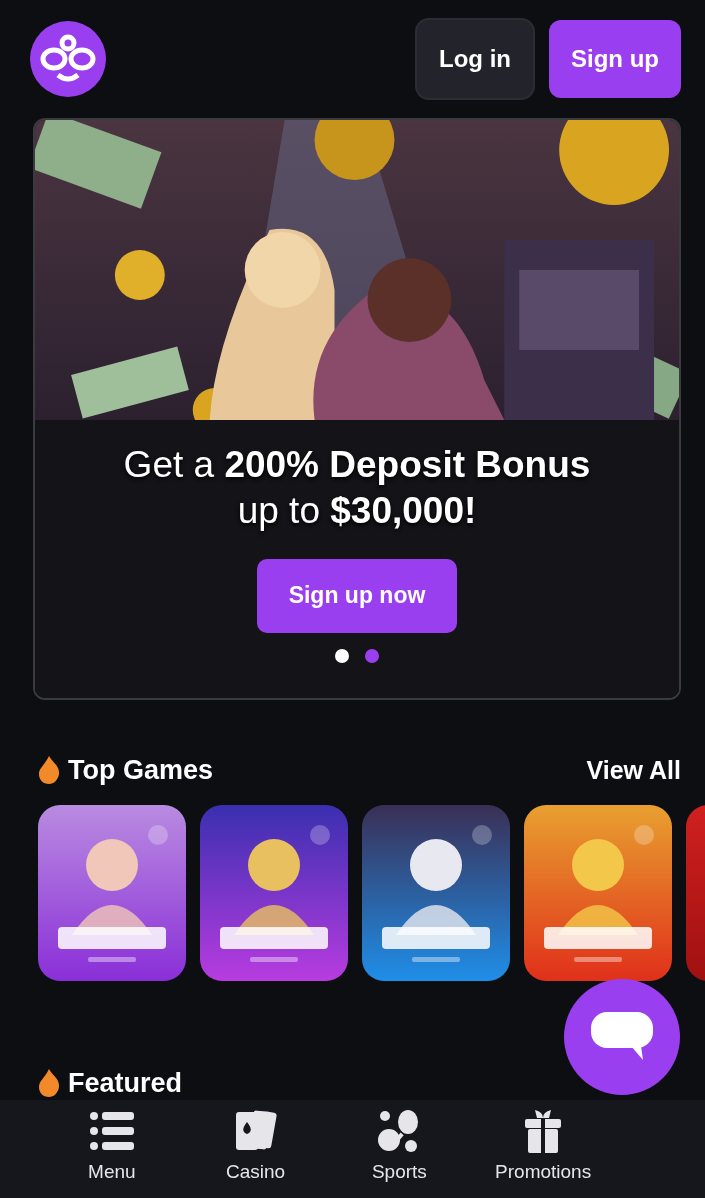  I want to click on view-all-link: View All, so click(633, 770).